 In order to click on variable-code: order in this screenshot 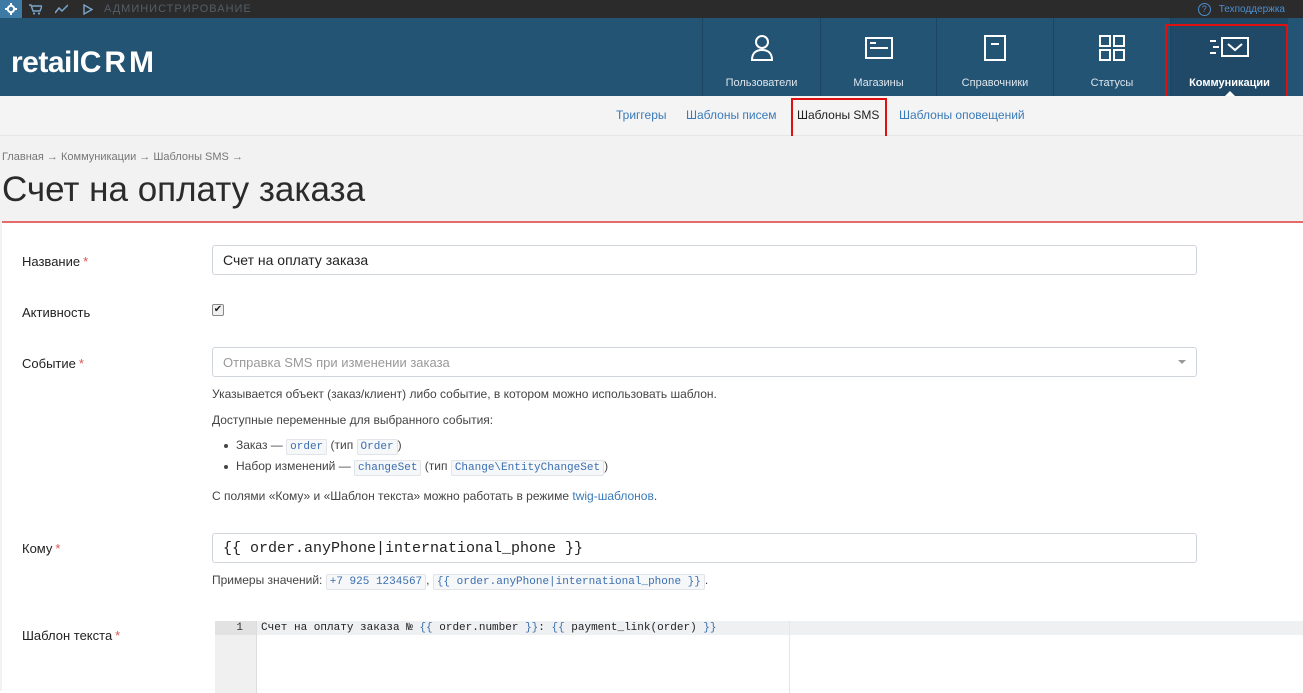, I will do `click(307, 447)`.